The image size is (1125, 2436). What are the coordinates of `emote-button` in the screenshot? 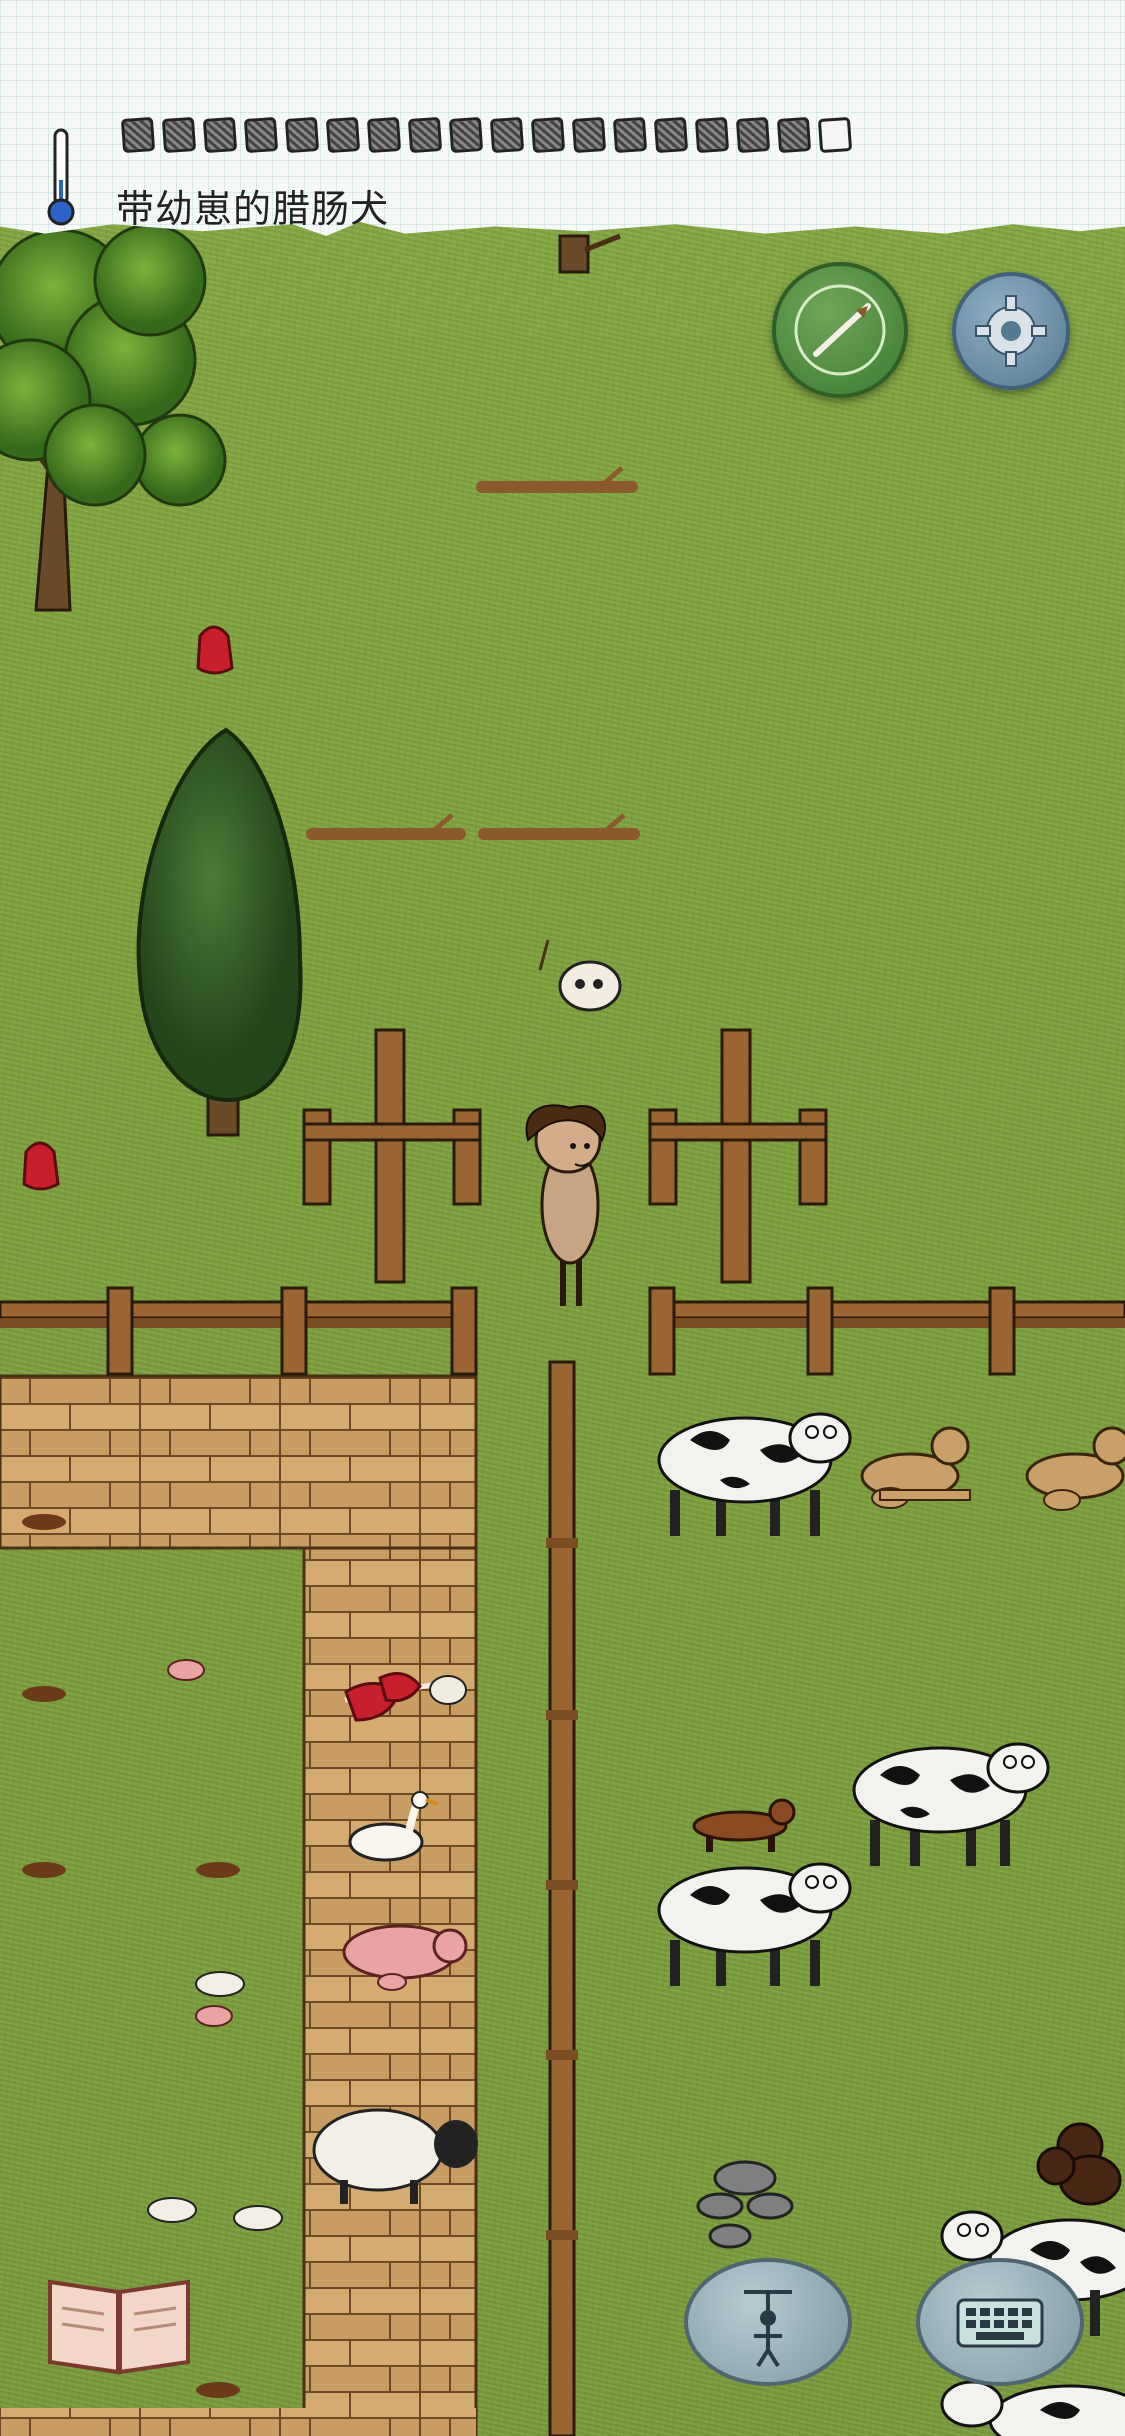 It's located at (768, 2322).